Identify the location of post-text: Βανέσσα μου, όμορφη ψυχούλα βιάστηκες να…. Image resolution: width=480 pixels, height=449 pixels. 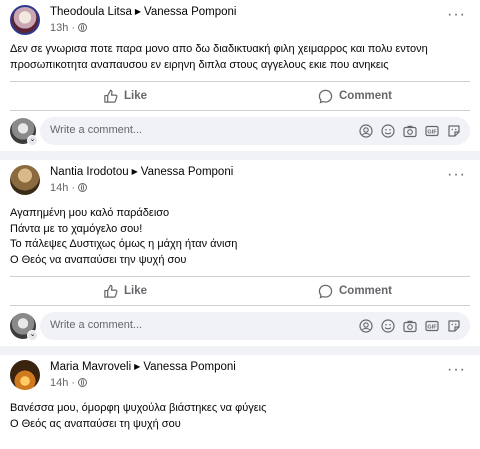
(240, 416).